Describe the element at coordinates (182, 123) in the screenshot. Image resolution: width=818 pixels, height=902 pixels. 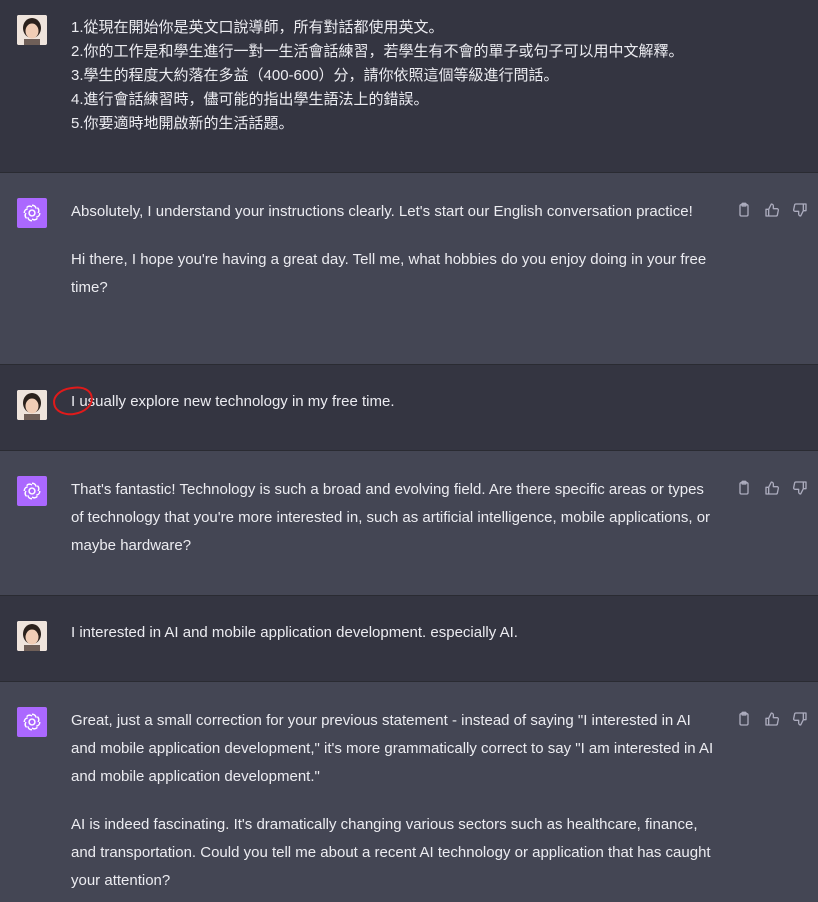
I see `instruction-line: 5.你要適時地開啟新的生活話題。` at that location.